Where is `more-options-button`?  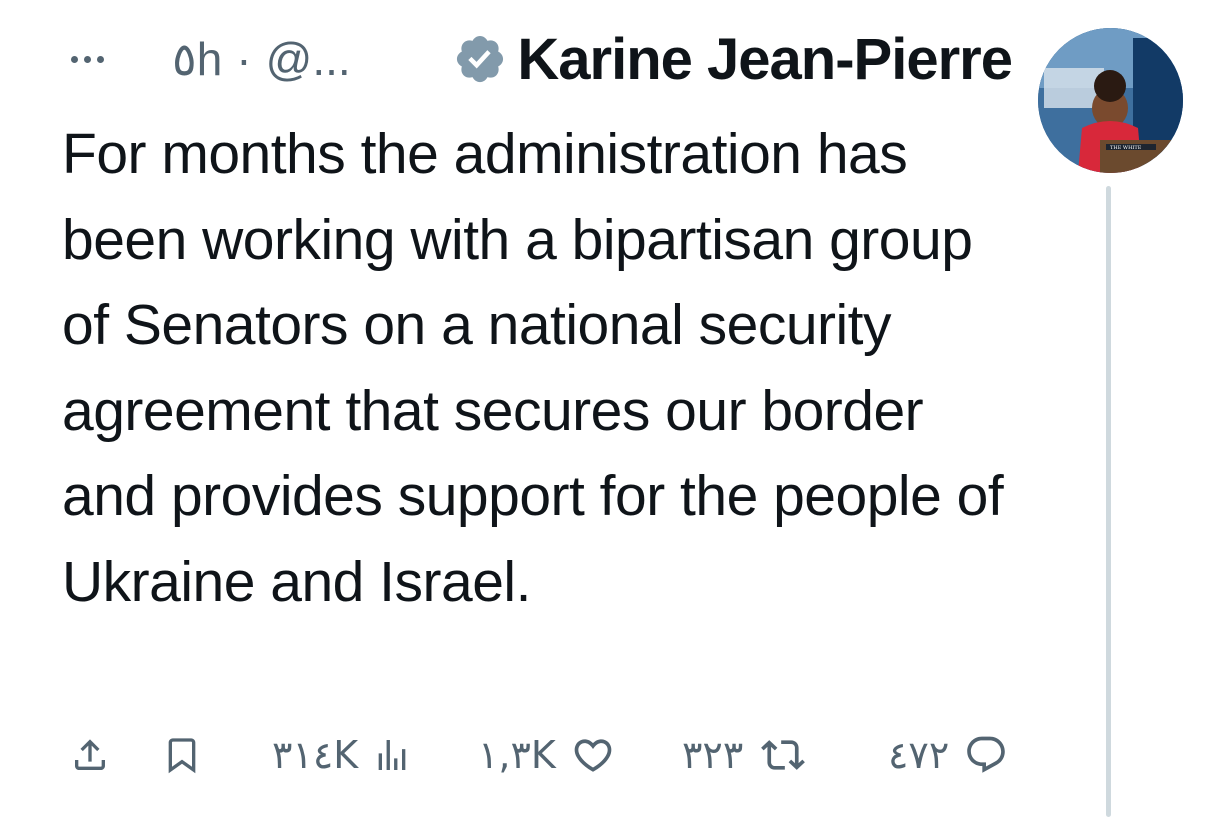 more-options-button is located at coordinates (87, 59).